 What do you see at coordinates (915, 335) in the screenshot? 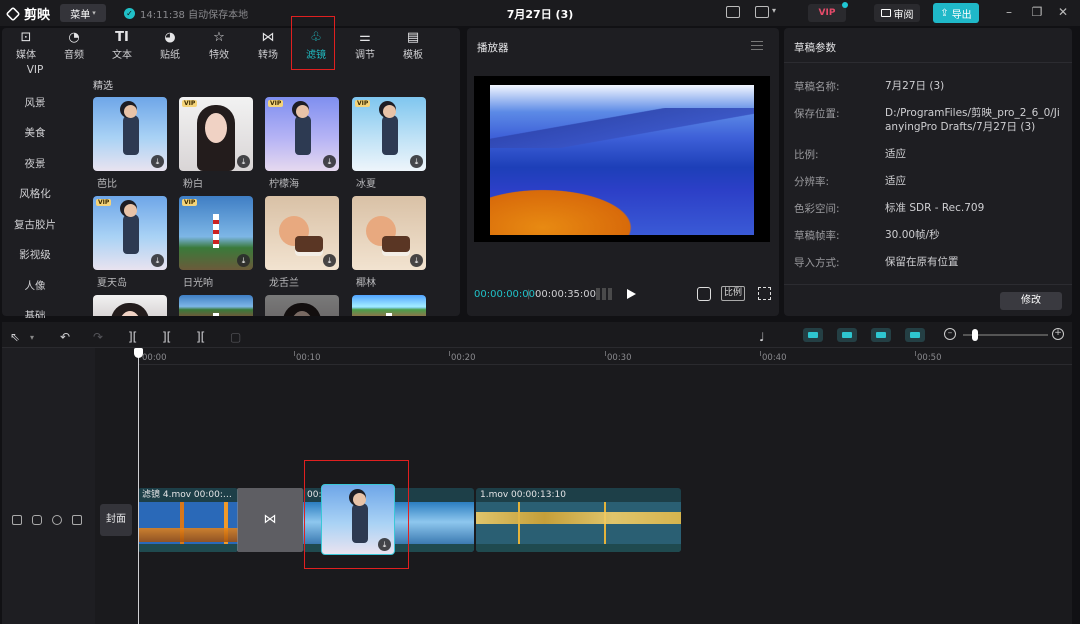
I see `split-view-icon` at bounding box center [915, 335].